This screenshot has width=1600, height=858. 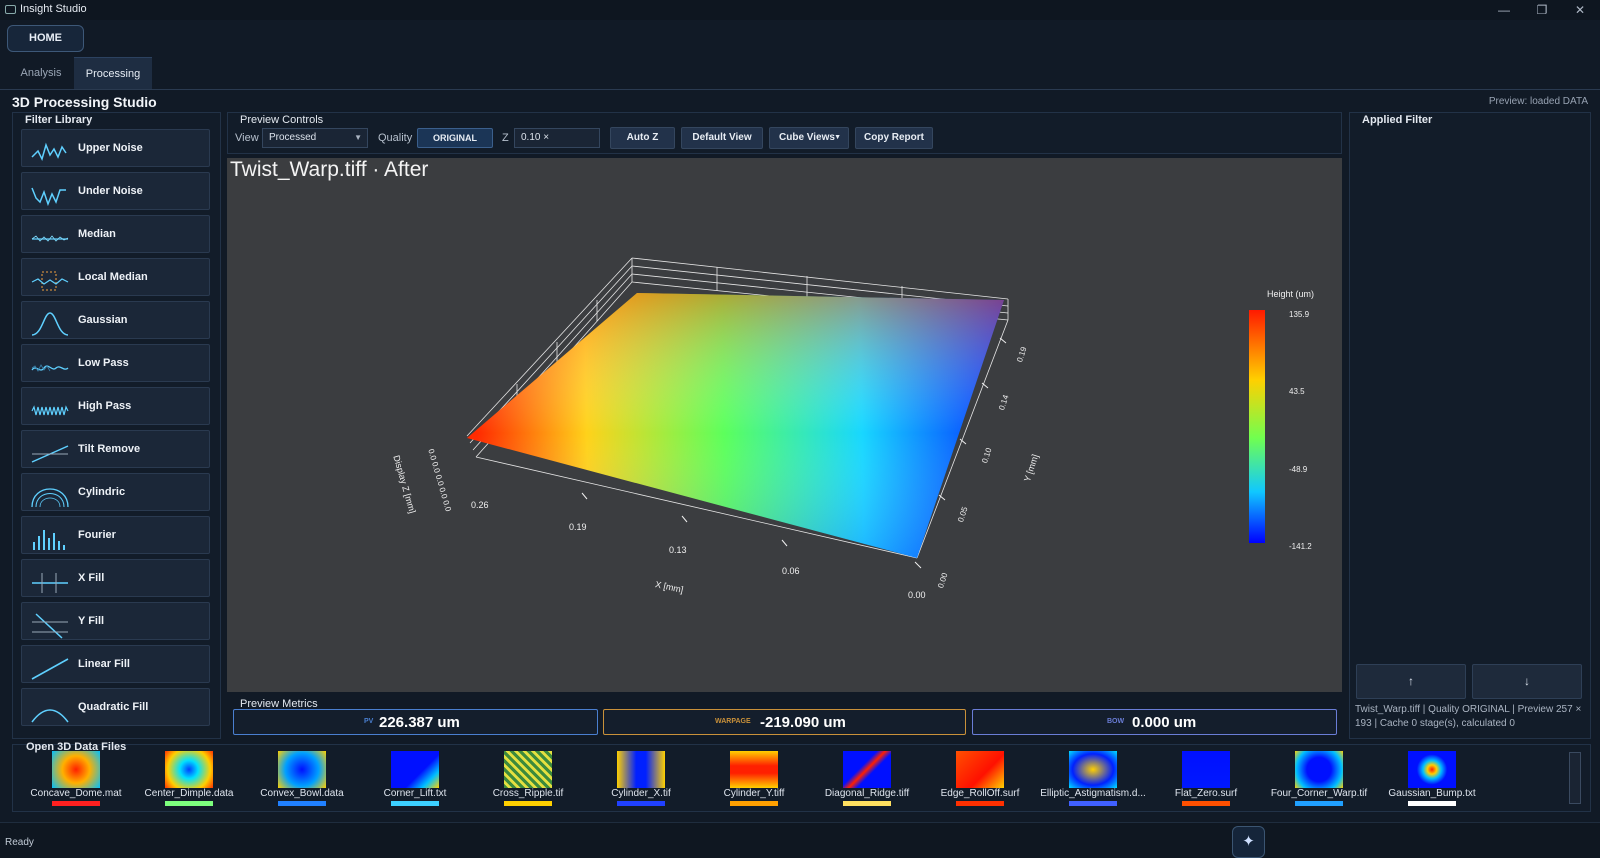 I want to click on filter-item-median: Median, so click(x=115, y=234).